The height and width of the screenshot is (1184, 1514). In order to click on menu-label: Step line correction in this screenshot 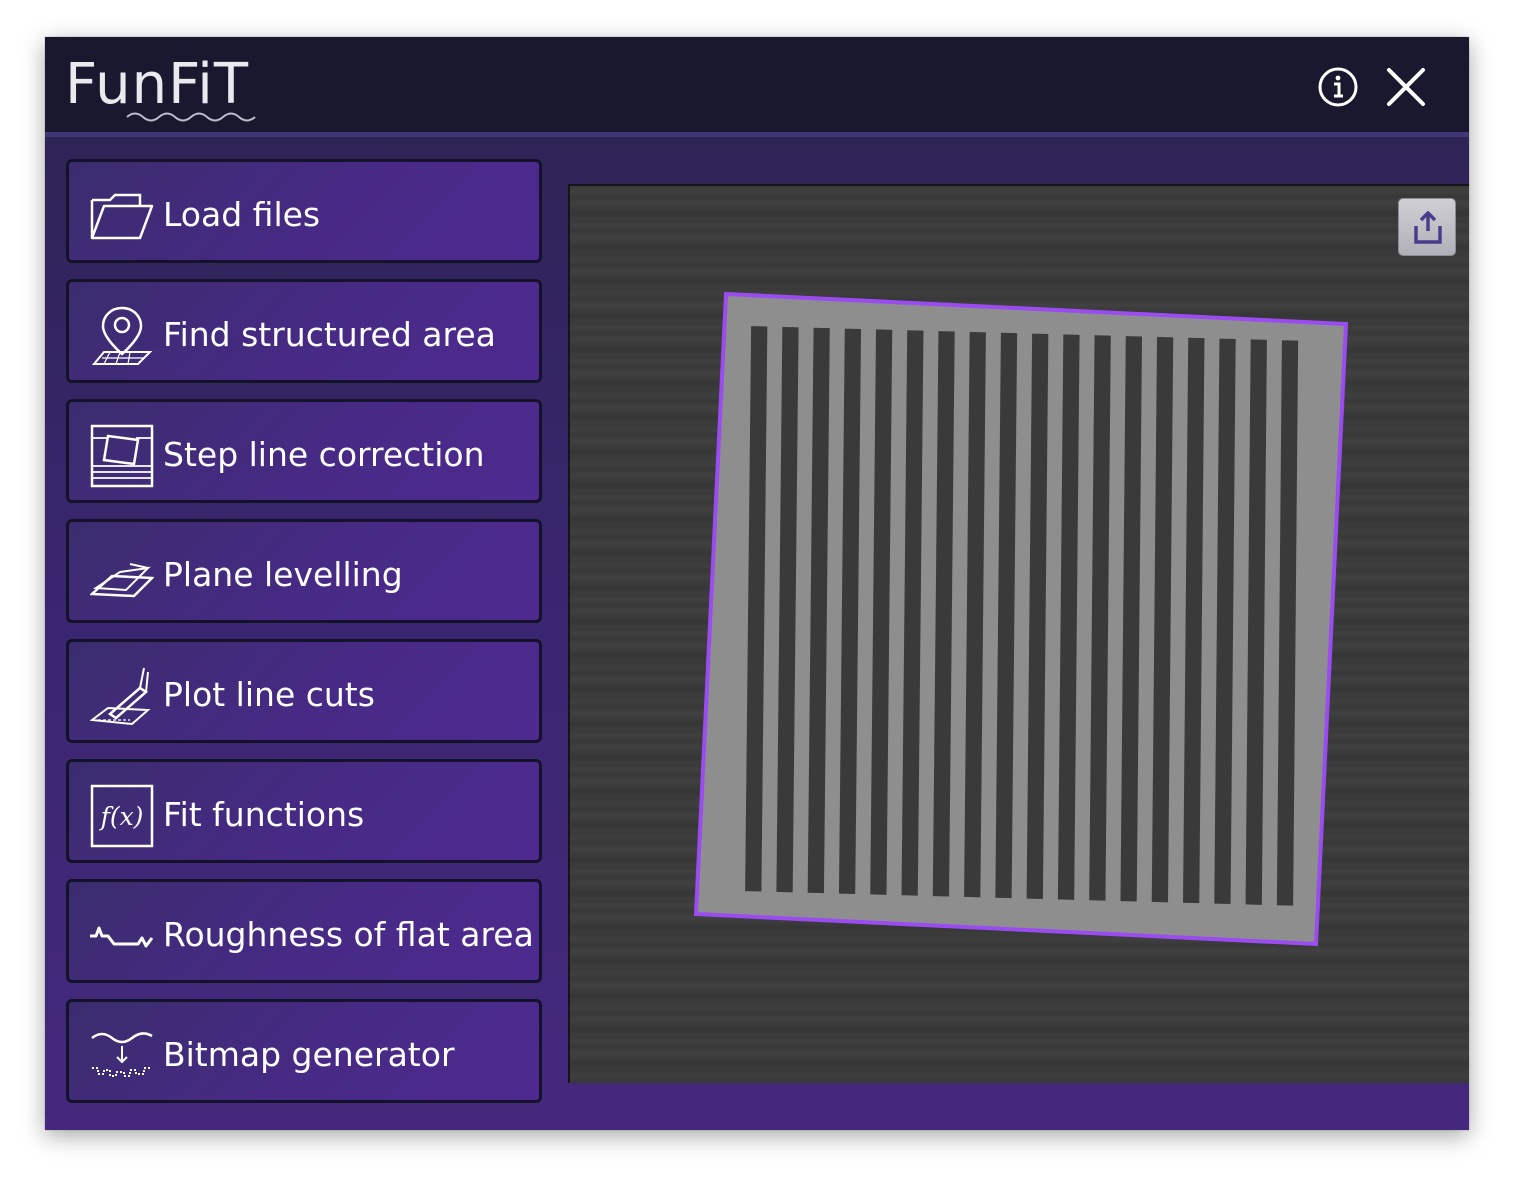, I will do `click(324, 454)`.